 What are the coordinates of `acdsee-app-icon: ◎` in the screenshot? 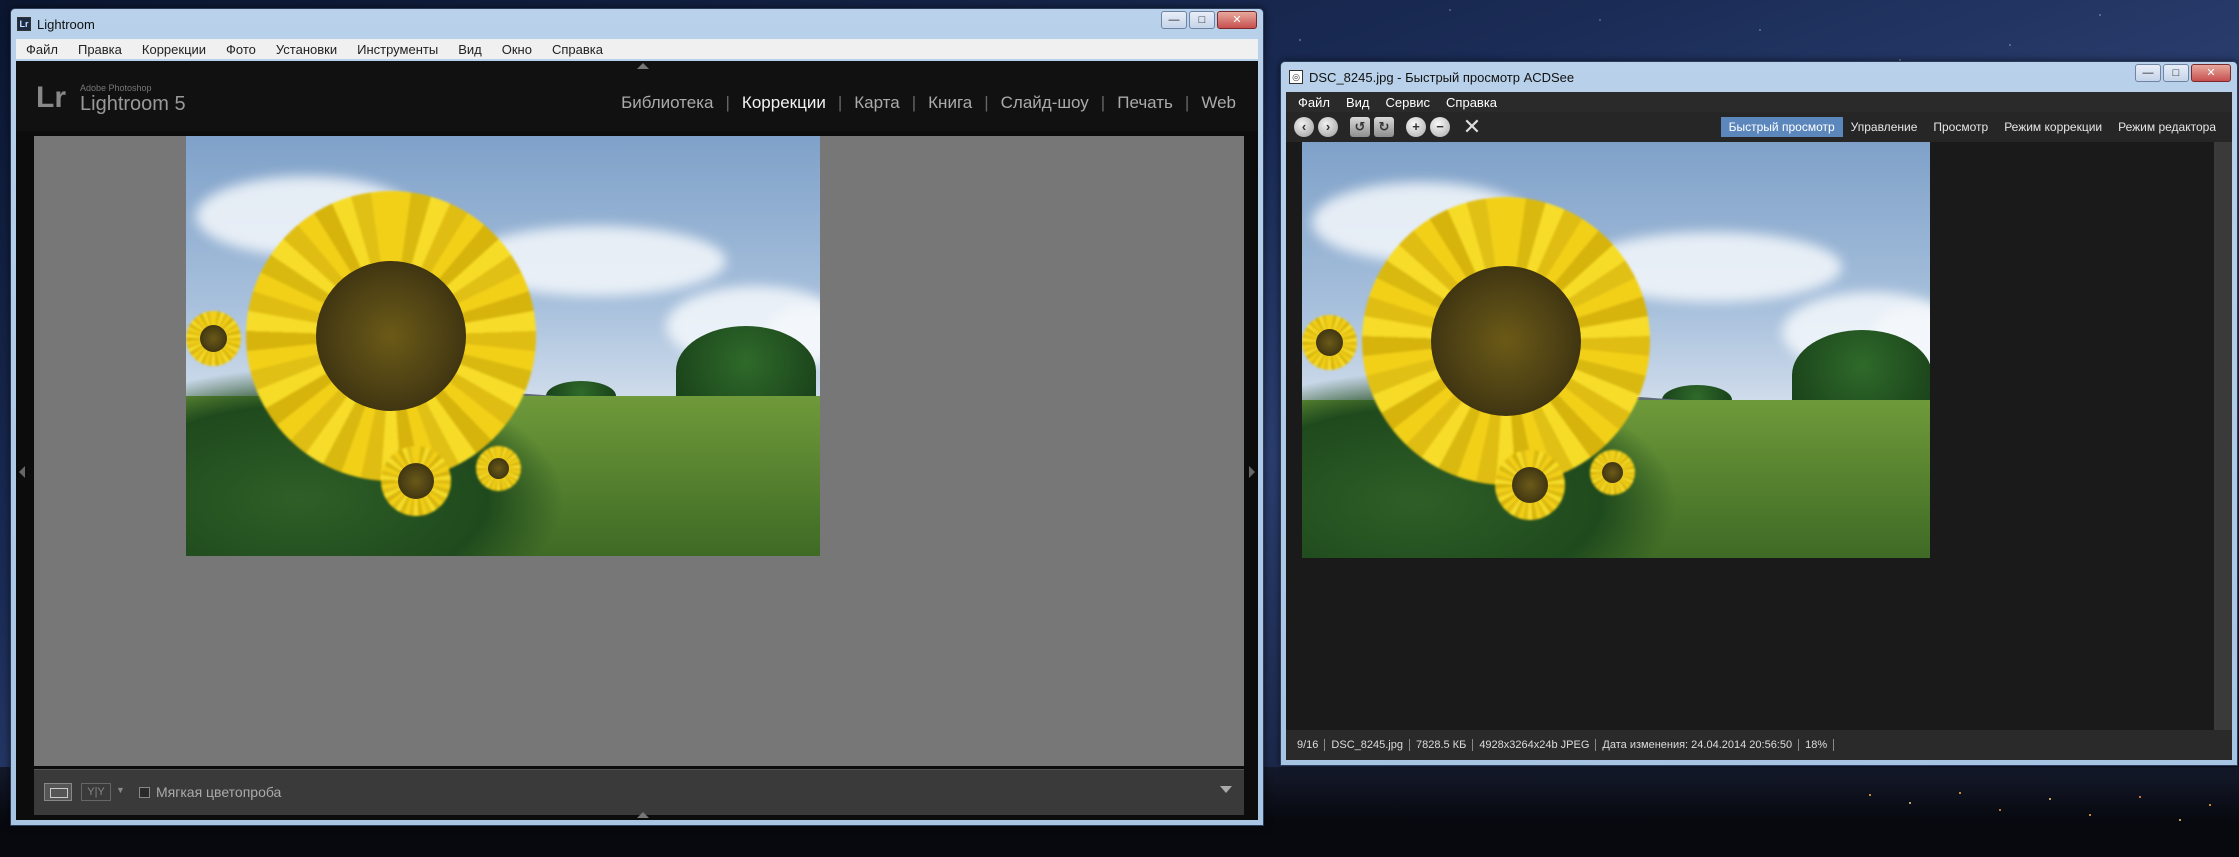 It's located at (1296, 77).